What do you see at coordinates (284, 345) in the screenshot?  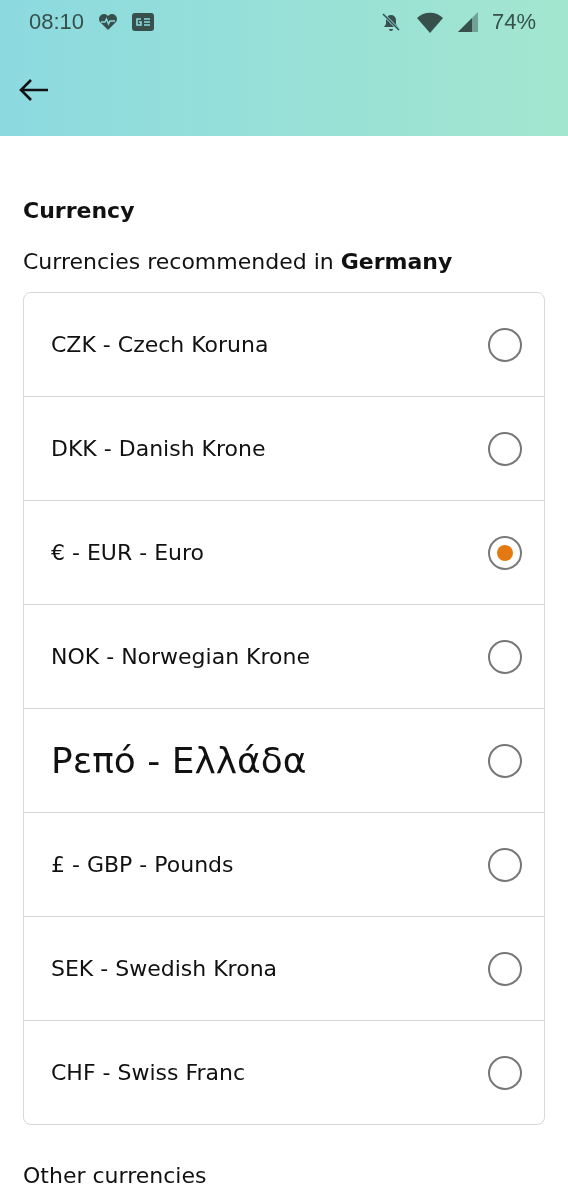 I see `currency-option: CZK - Czech Koruna` at bounding box center [284, 345].